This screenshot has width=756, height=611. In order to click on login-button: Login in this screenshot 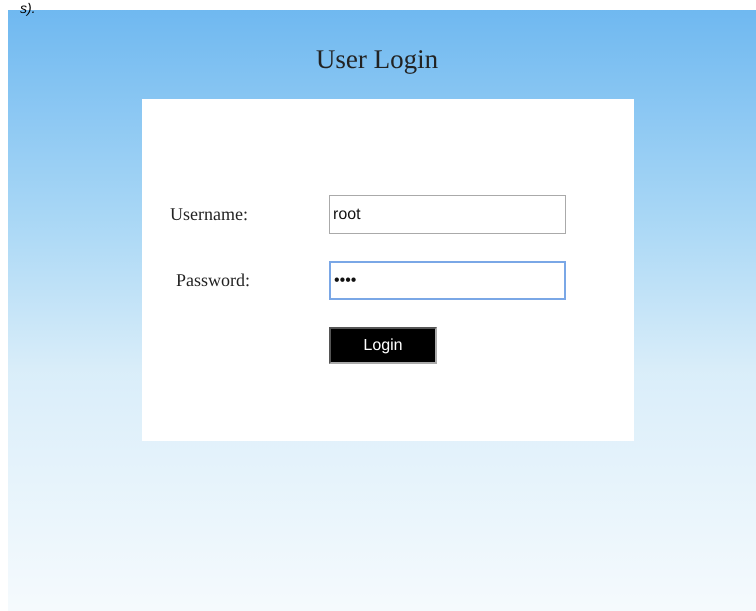, I will do `click(383, 345)`.